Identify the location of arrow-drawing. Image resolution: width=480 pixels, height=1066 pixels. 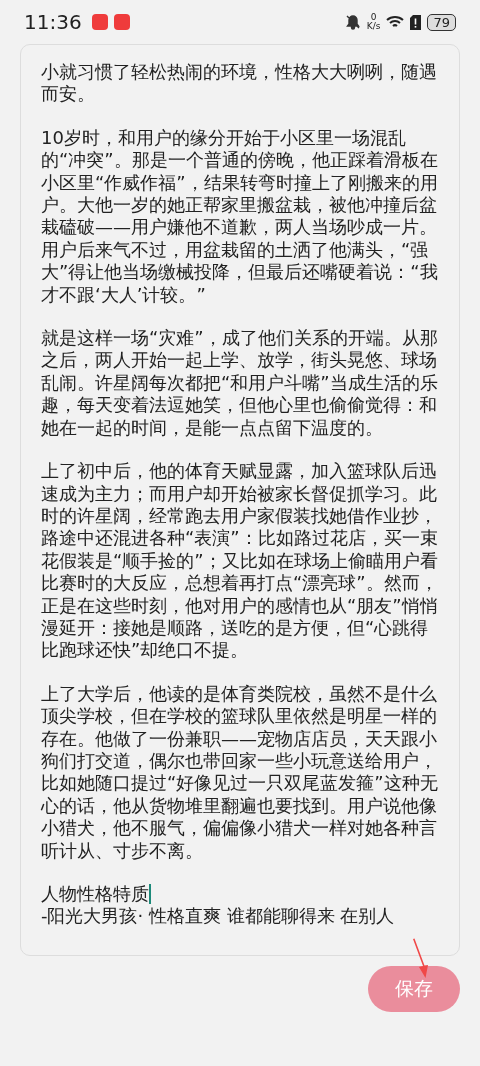
(420, 958).